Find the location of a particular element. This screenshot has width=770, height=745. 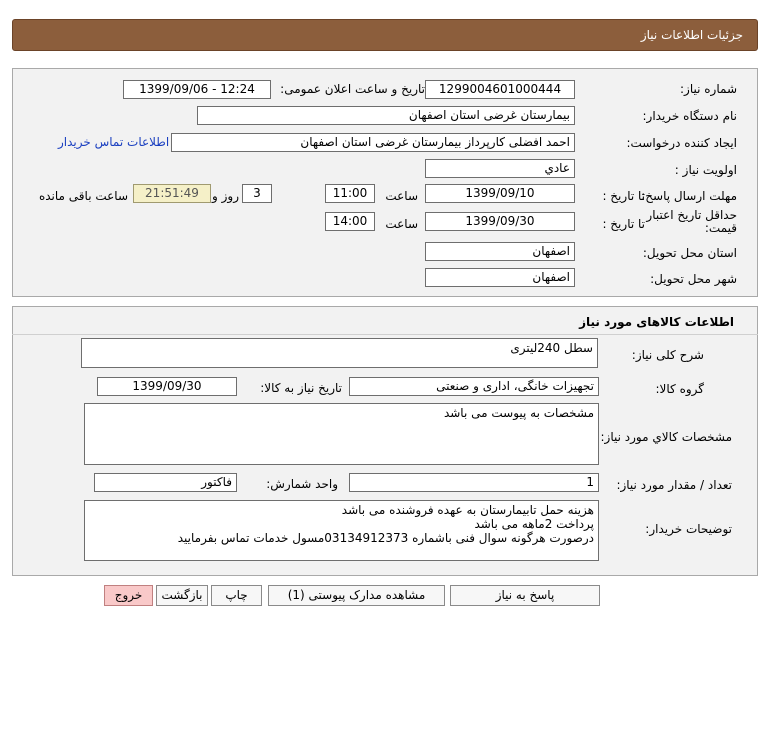

specs-field: مشخصات به پیوست می باشد is located at coordinates (341, 434).